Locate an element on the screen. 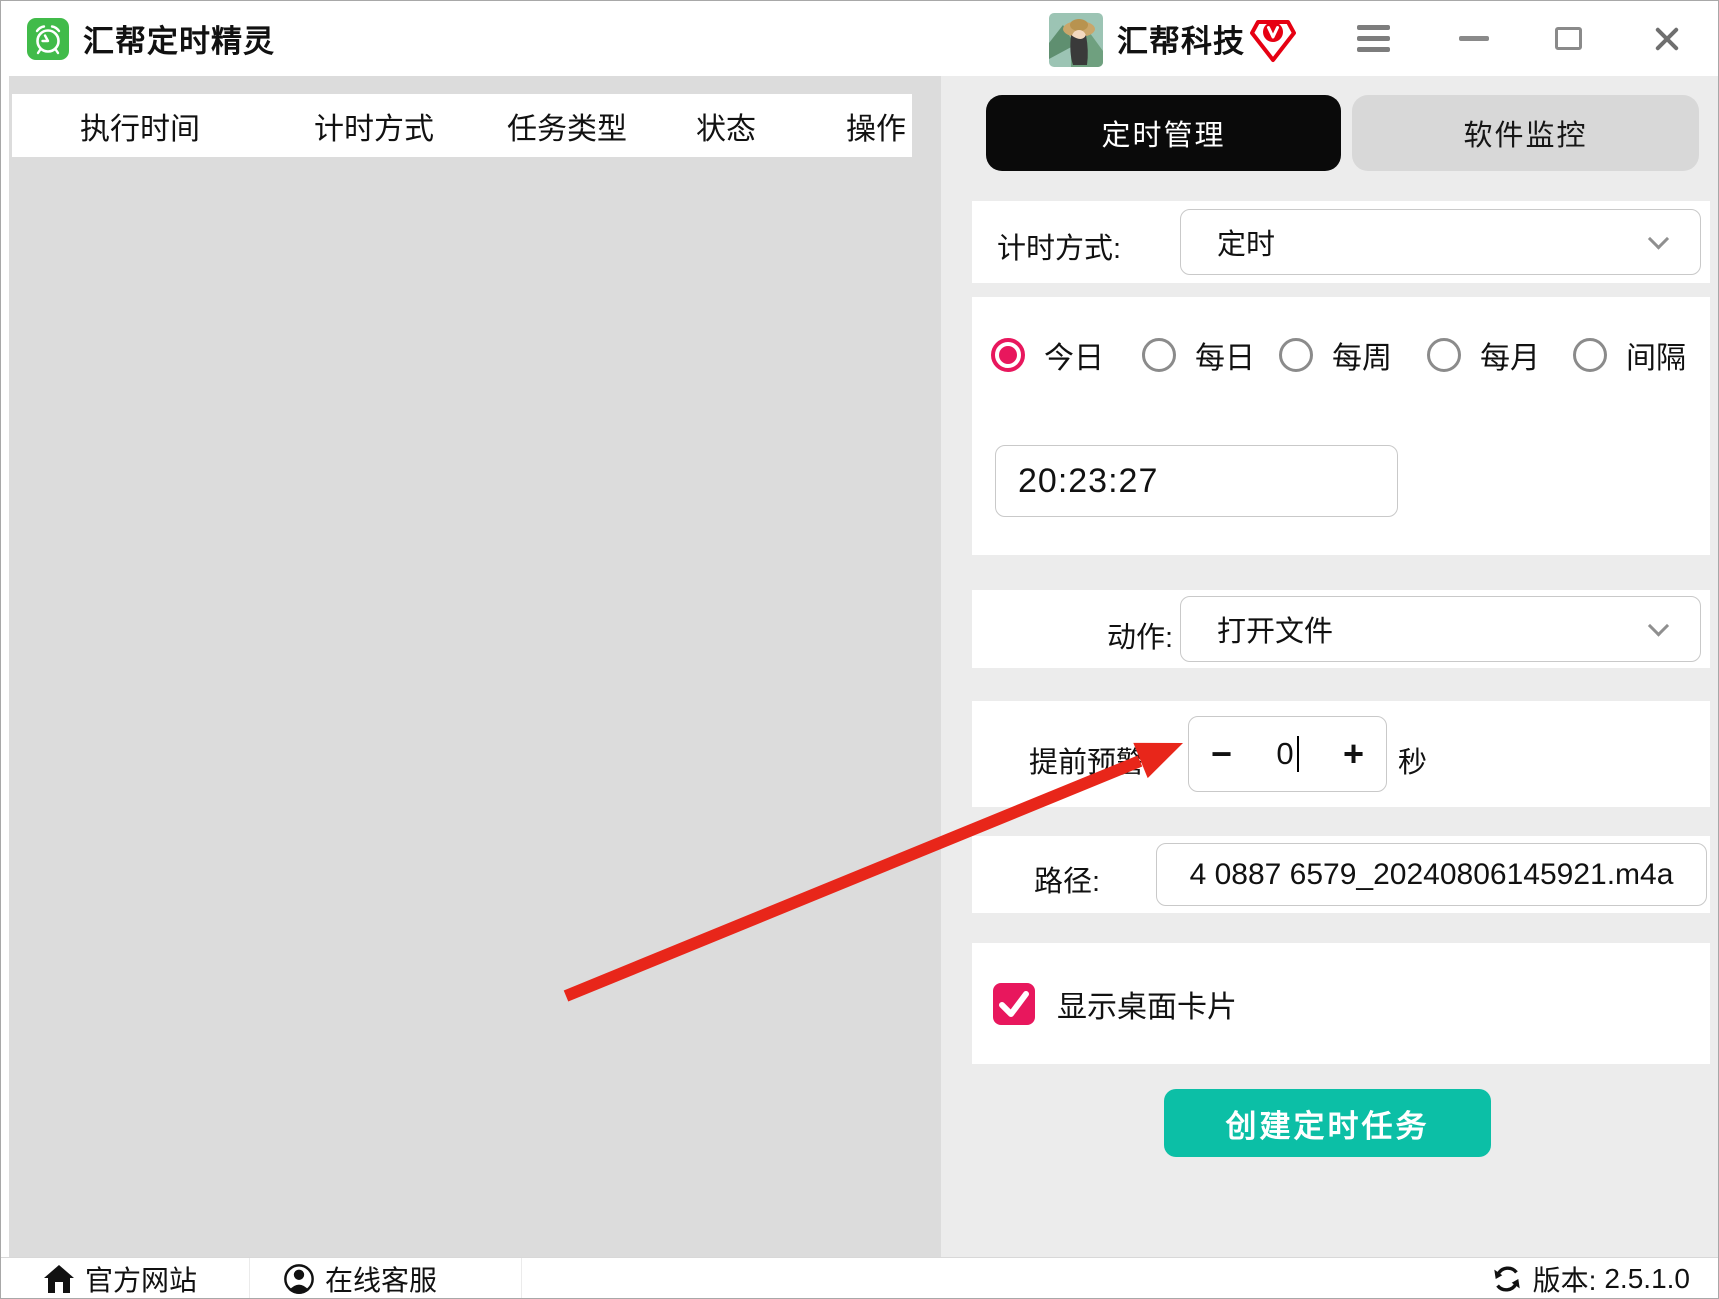 The image size is (1719, 1299). timing-mode-card: 计时方式: 定时 is located at coordinates (1341, 242).